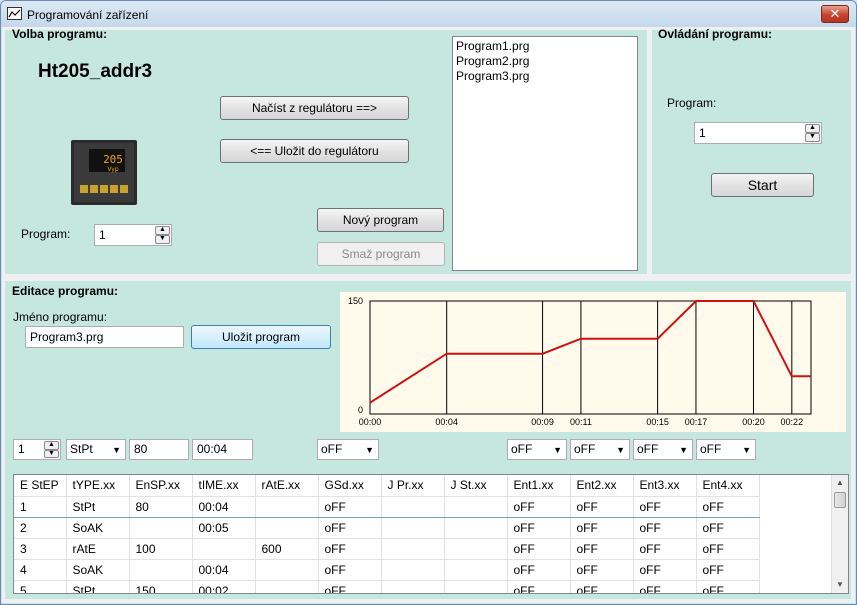  I want to click on column-header: EnSP.xx, so click(161, 486).